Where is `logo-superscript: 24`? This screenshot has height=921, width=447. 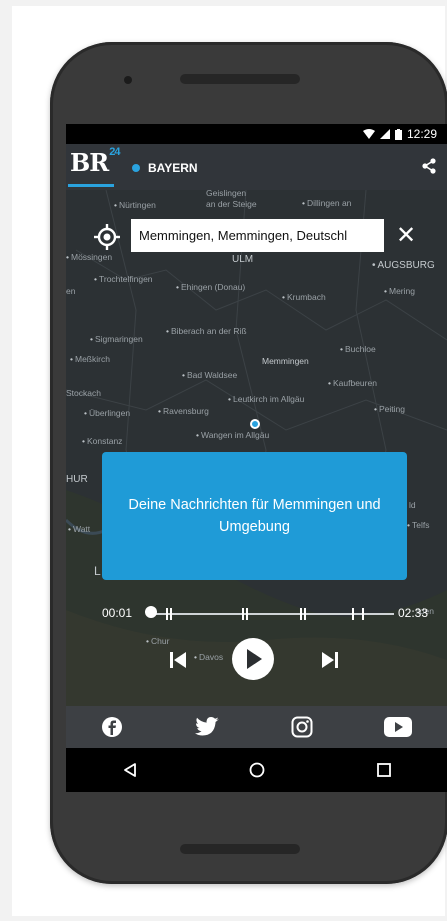 logo-superscript: 24 is located at coordinates (114, 152).